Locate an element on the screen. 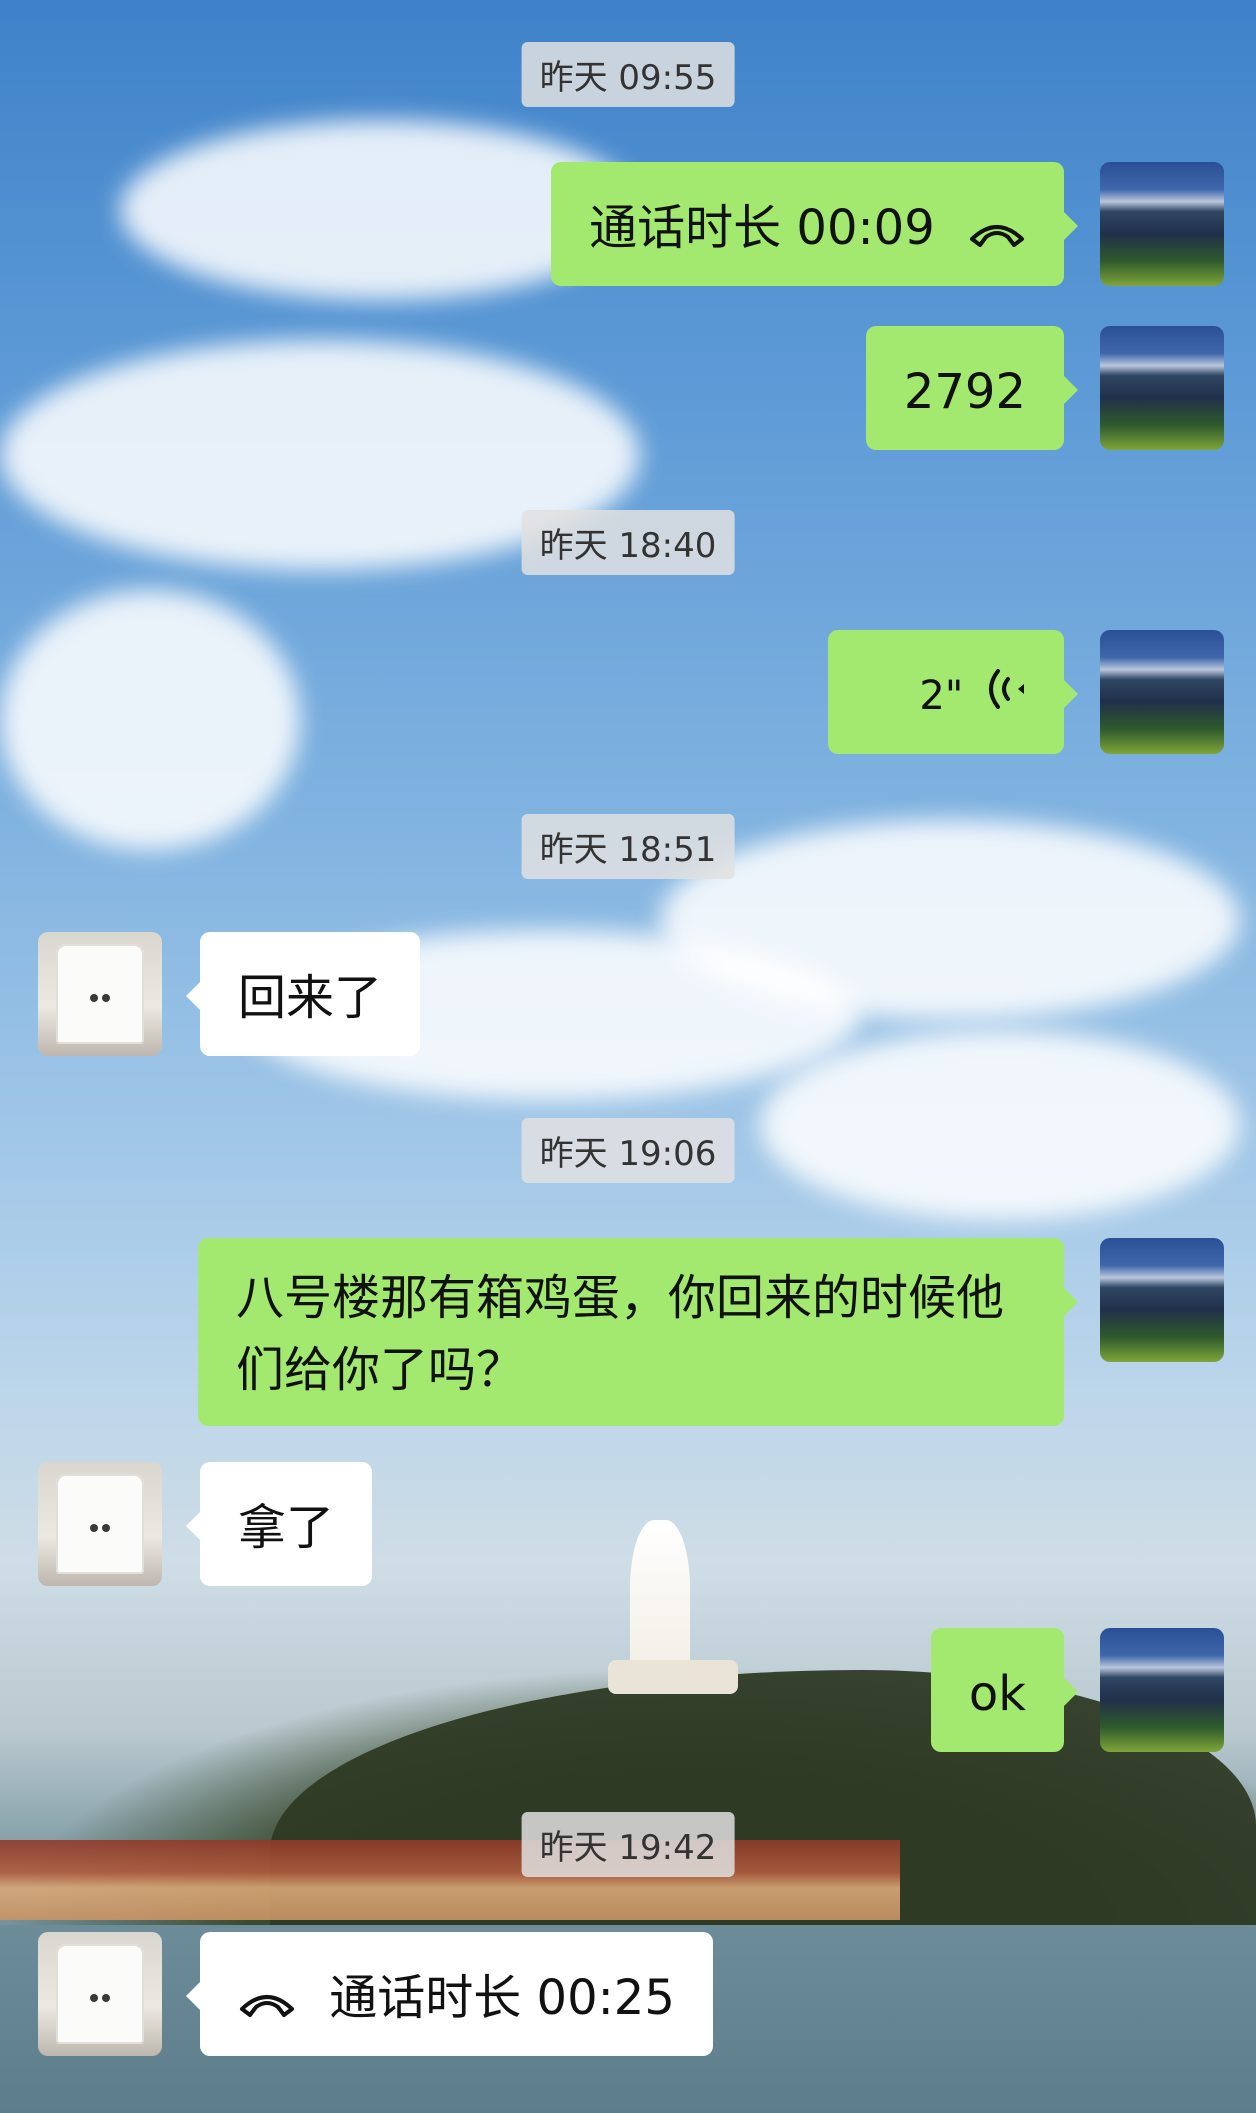  message-text: ok is located at coordinates (997, 1694).